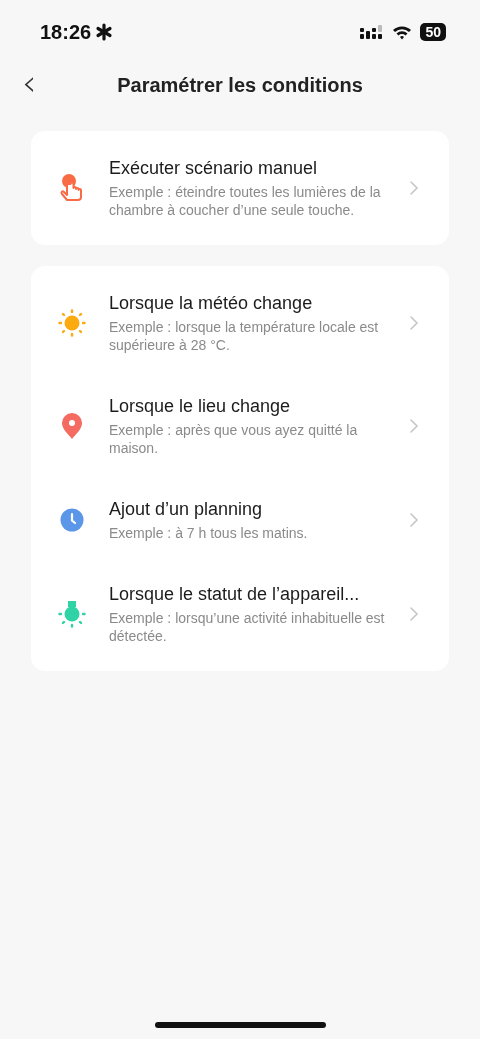  Describe the element at coordinates (104, 32) in the screenshot. I see `asterisk-icon` at that location.